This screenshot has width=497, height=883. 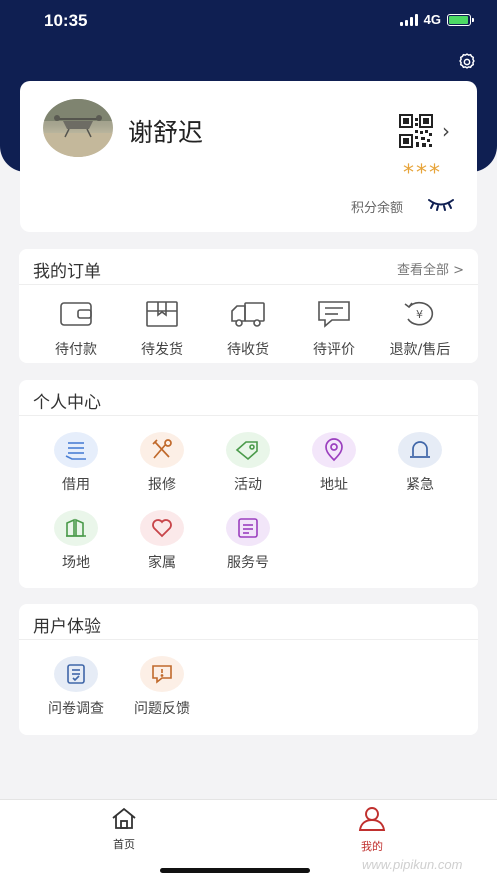 I want to click on order-item-label: 待发货, so click(x=162, y=350).